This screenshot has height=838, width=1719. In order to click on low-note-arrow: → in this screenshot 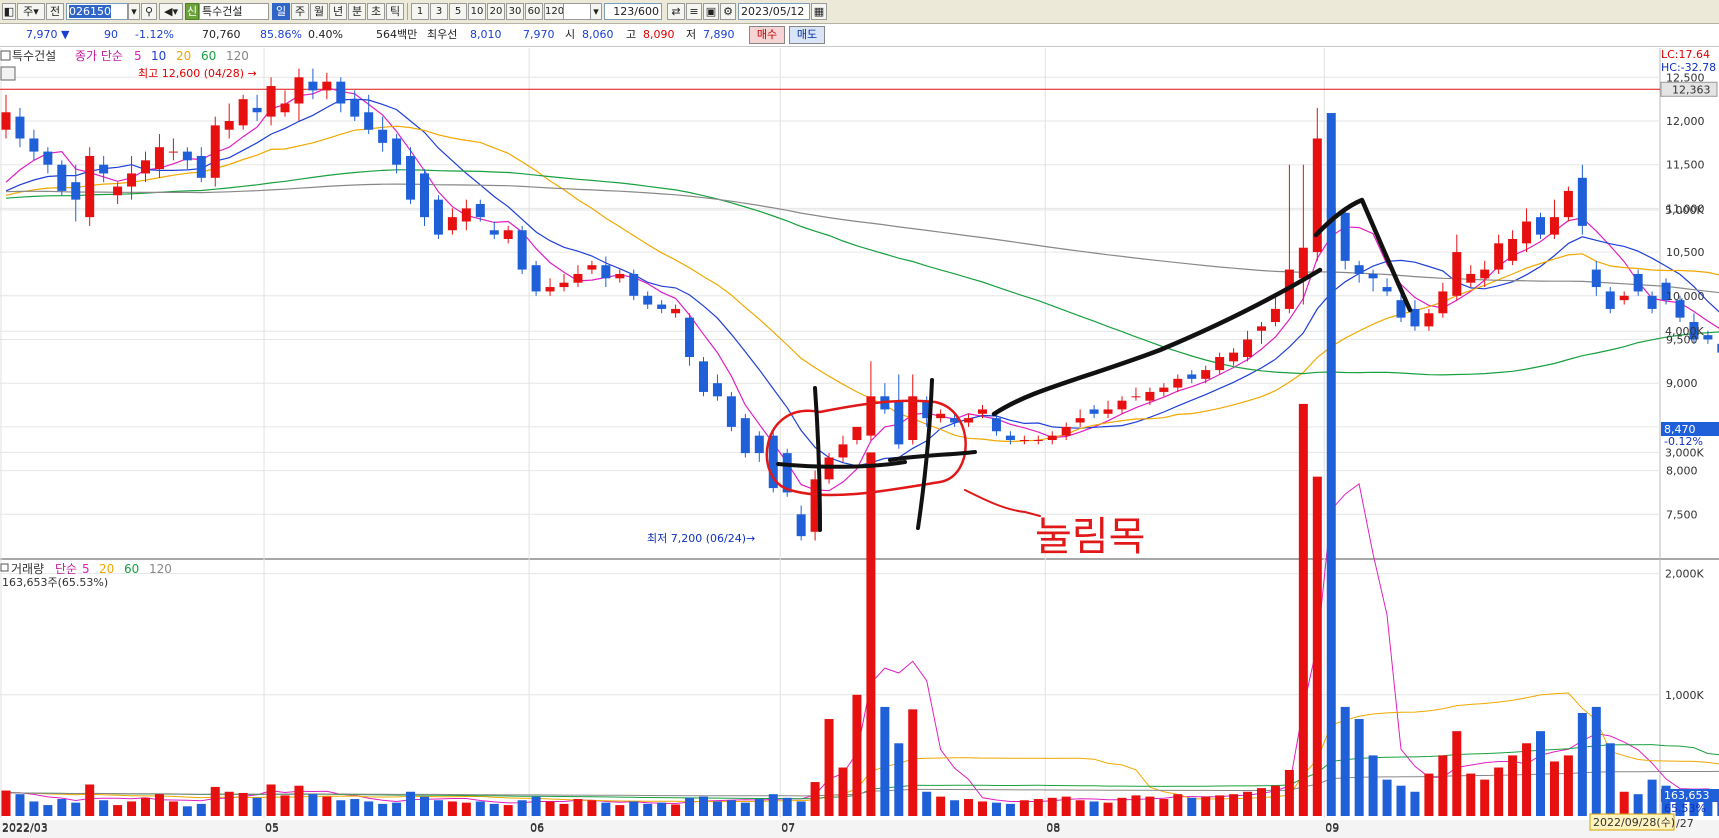, I will do `click(750, 538)`.